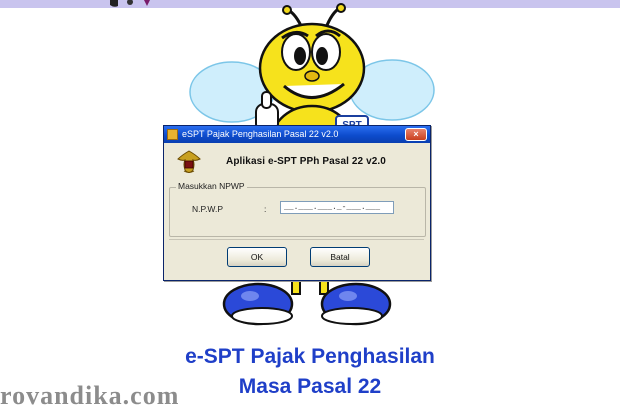 Image resolution: width=620 pixels, height=411 pixels. I want to click on close-icon: ×, so click(416, 134).